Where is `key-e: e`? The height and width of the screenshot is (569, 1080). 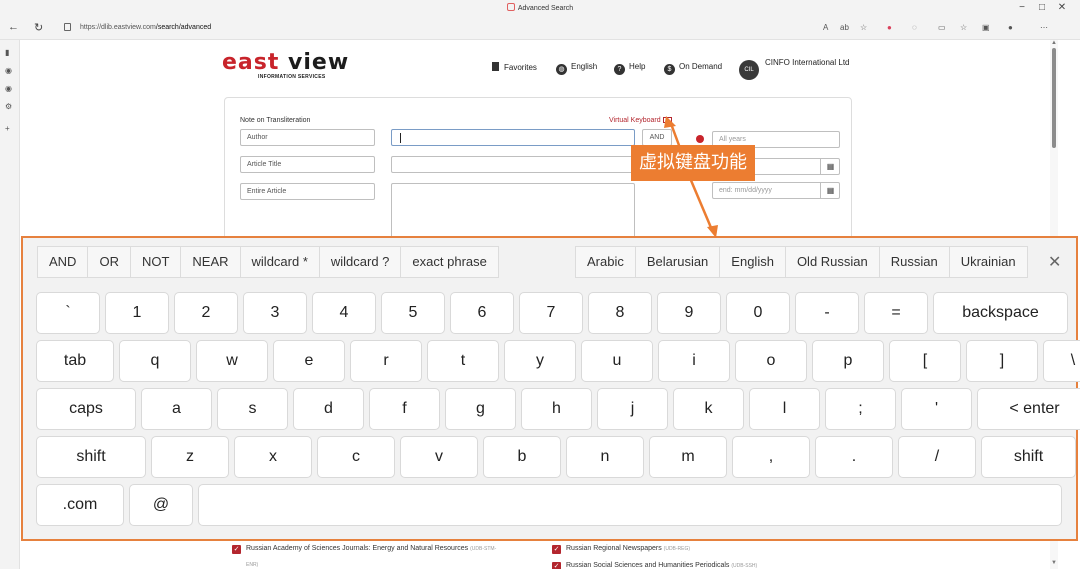
key-e: e is located at coordinates (309, 361).